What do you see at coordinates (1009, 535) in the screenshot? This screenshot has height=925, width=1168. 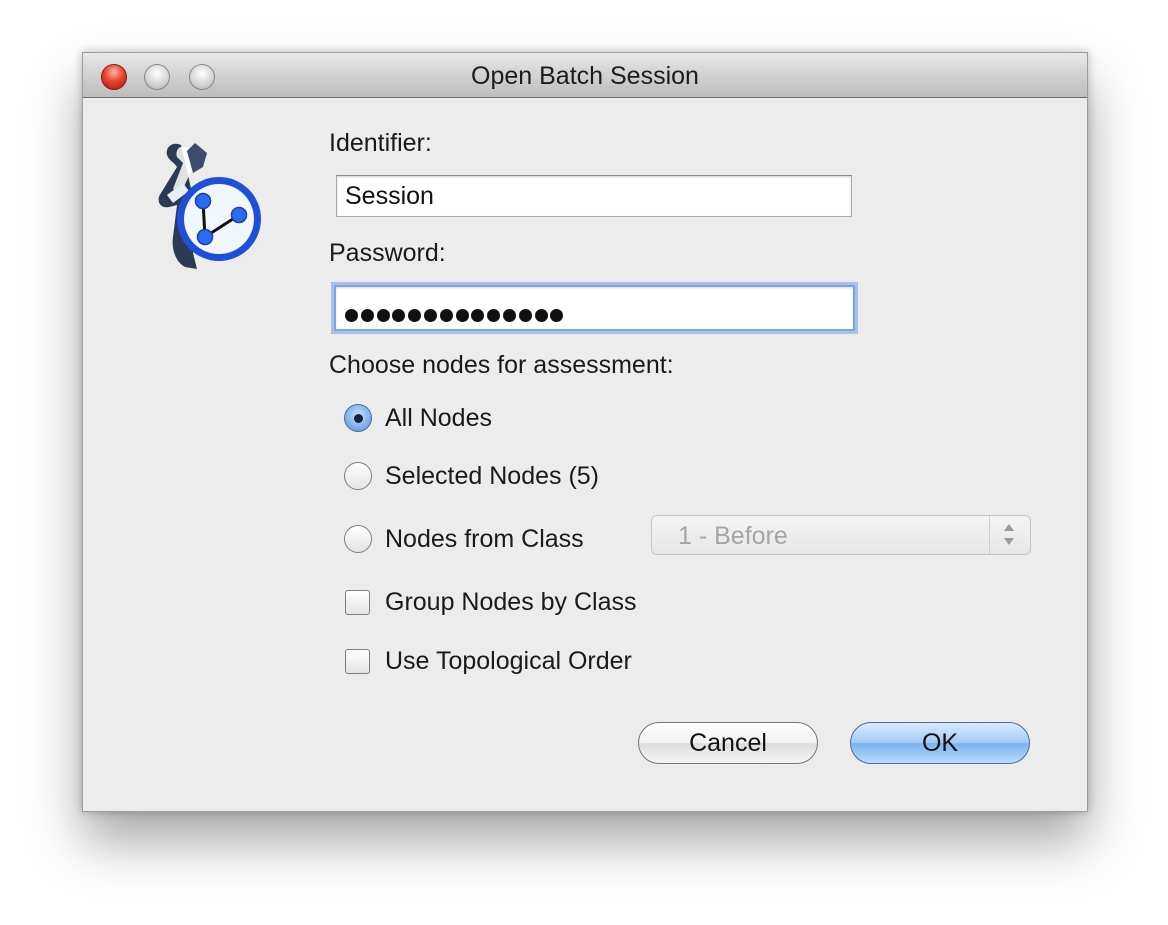 I see `up-down-arrows-icon` at bounding box center [1009, 535].